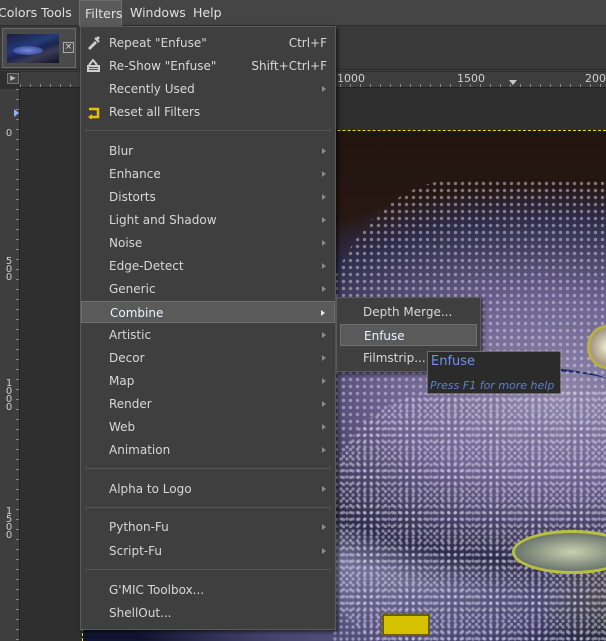 The width and height of the screenshot is (606, 641). Describe the element at coordinates (208, 13) in the screenshot. I see `menu-help: Help` at that location.